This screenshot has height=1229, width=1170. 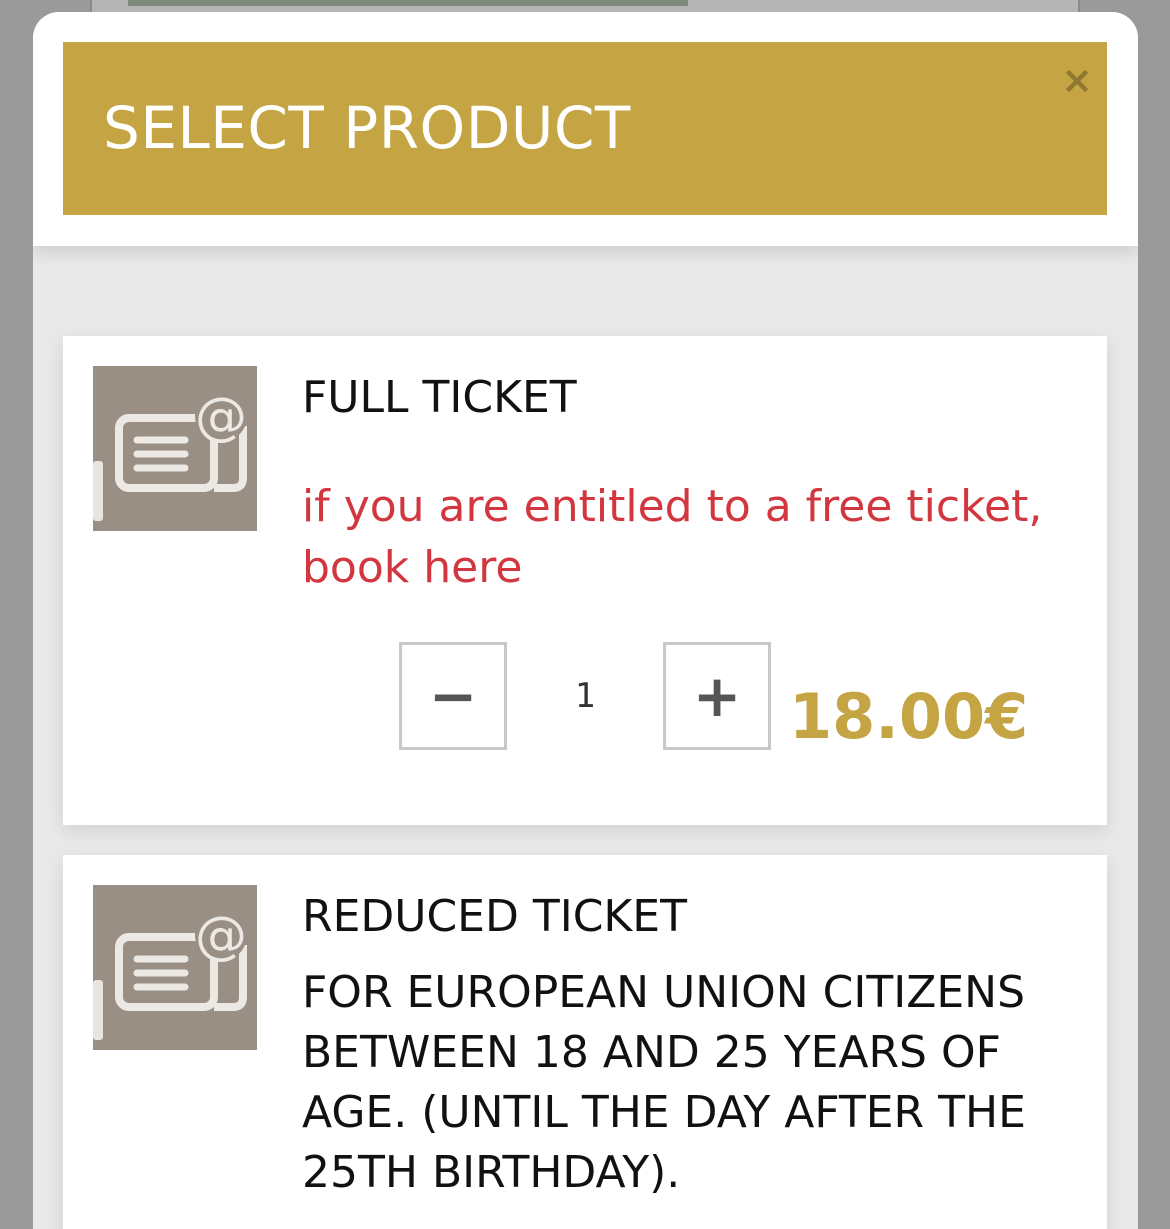 I want to click on modal-title: SELECT PRODUCT, so click(x=367, y=128).